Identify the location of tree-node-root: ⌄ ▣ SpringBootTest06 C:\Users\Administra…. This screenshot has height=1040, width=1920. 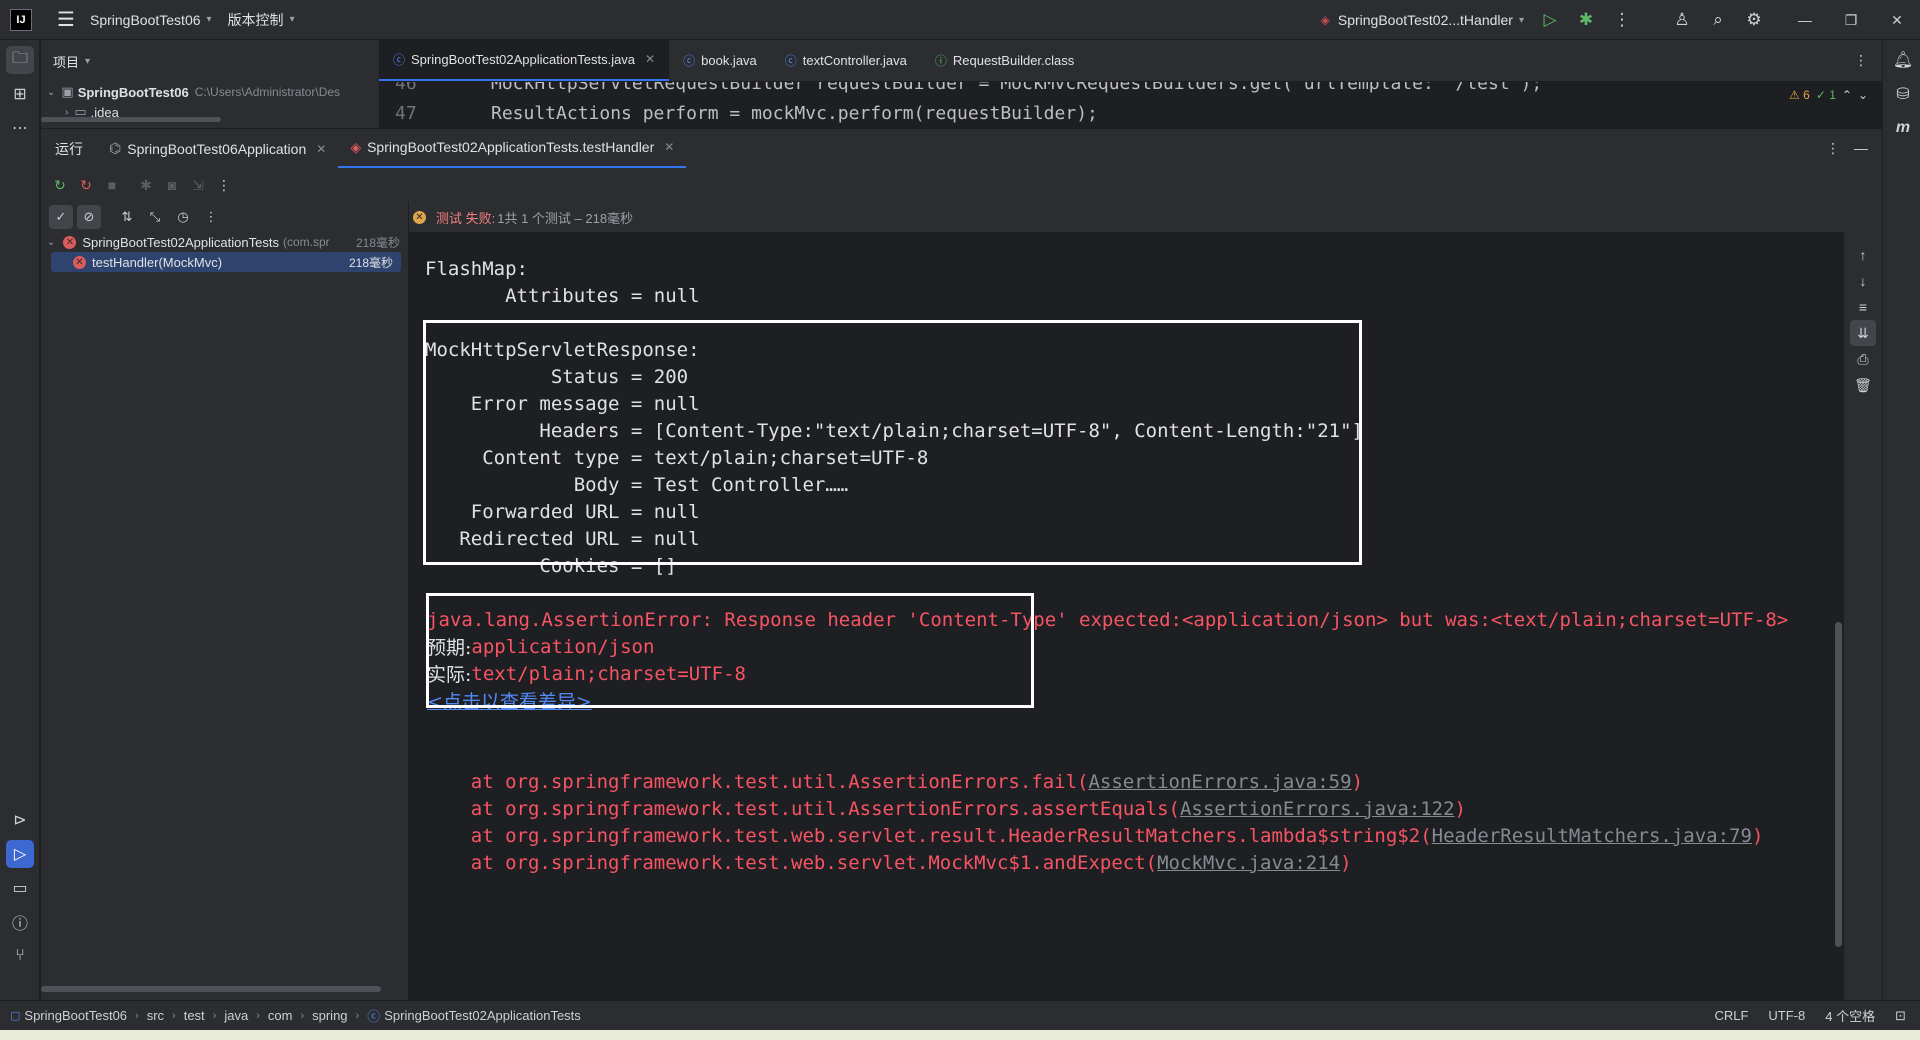
(210, 92).